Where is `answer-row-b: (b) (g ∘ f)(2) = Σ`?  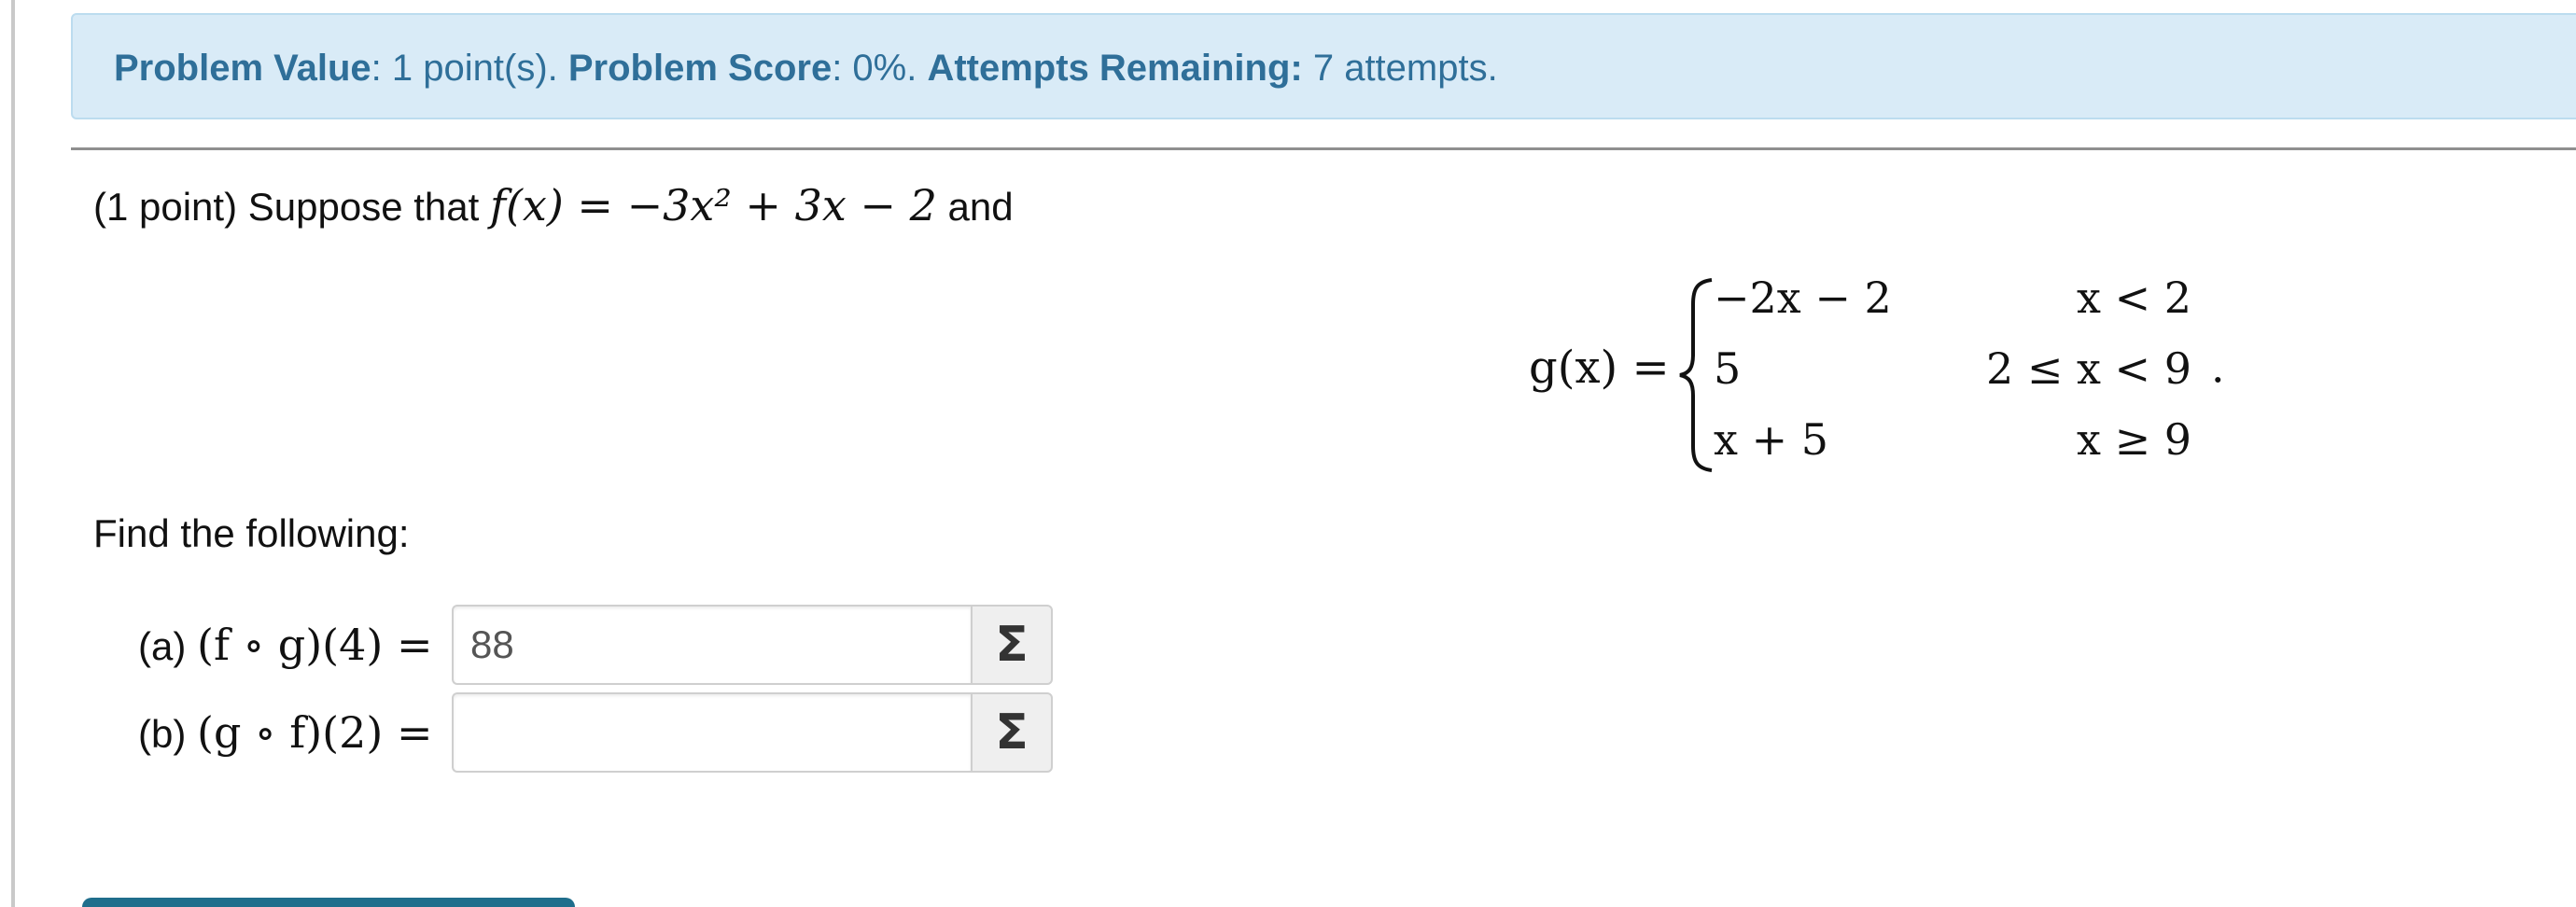 answer-row-b: (b) (g ∘ f)(2) = Σ is located at coordinates (595, 732).